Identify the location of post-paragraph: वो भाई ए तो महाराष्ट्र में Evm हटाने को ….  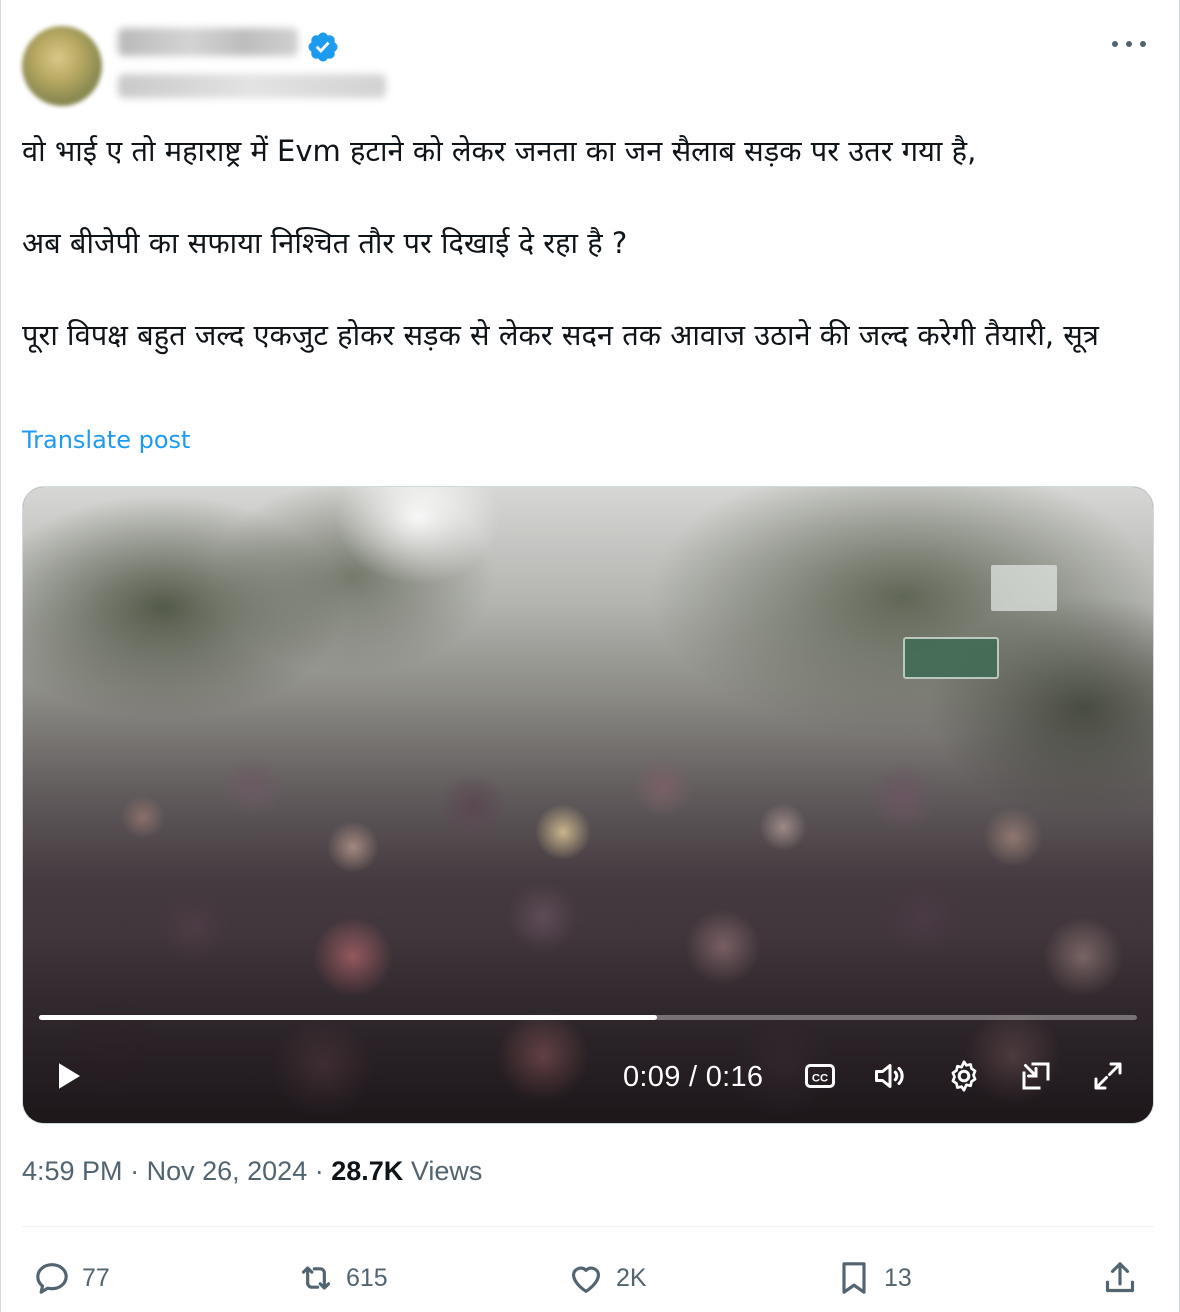
(499, 151).